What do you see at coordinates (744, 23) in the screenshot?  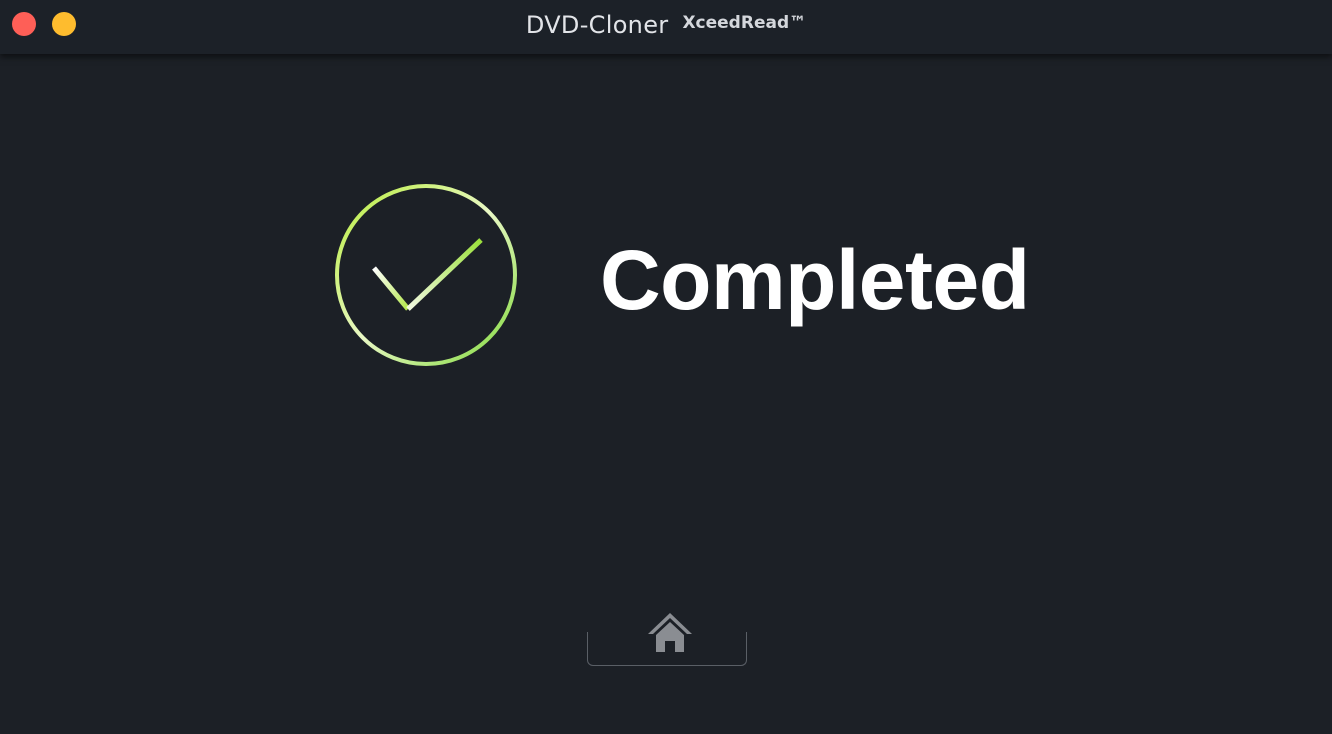 I see `brand-tag: XceedRead™` at bounding box center [744, 23].